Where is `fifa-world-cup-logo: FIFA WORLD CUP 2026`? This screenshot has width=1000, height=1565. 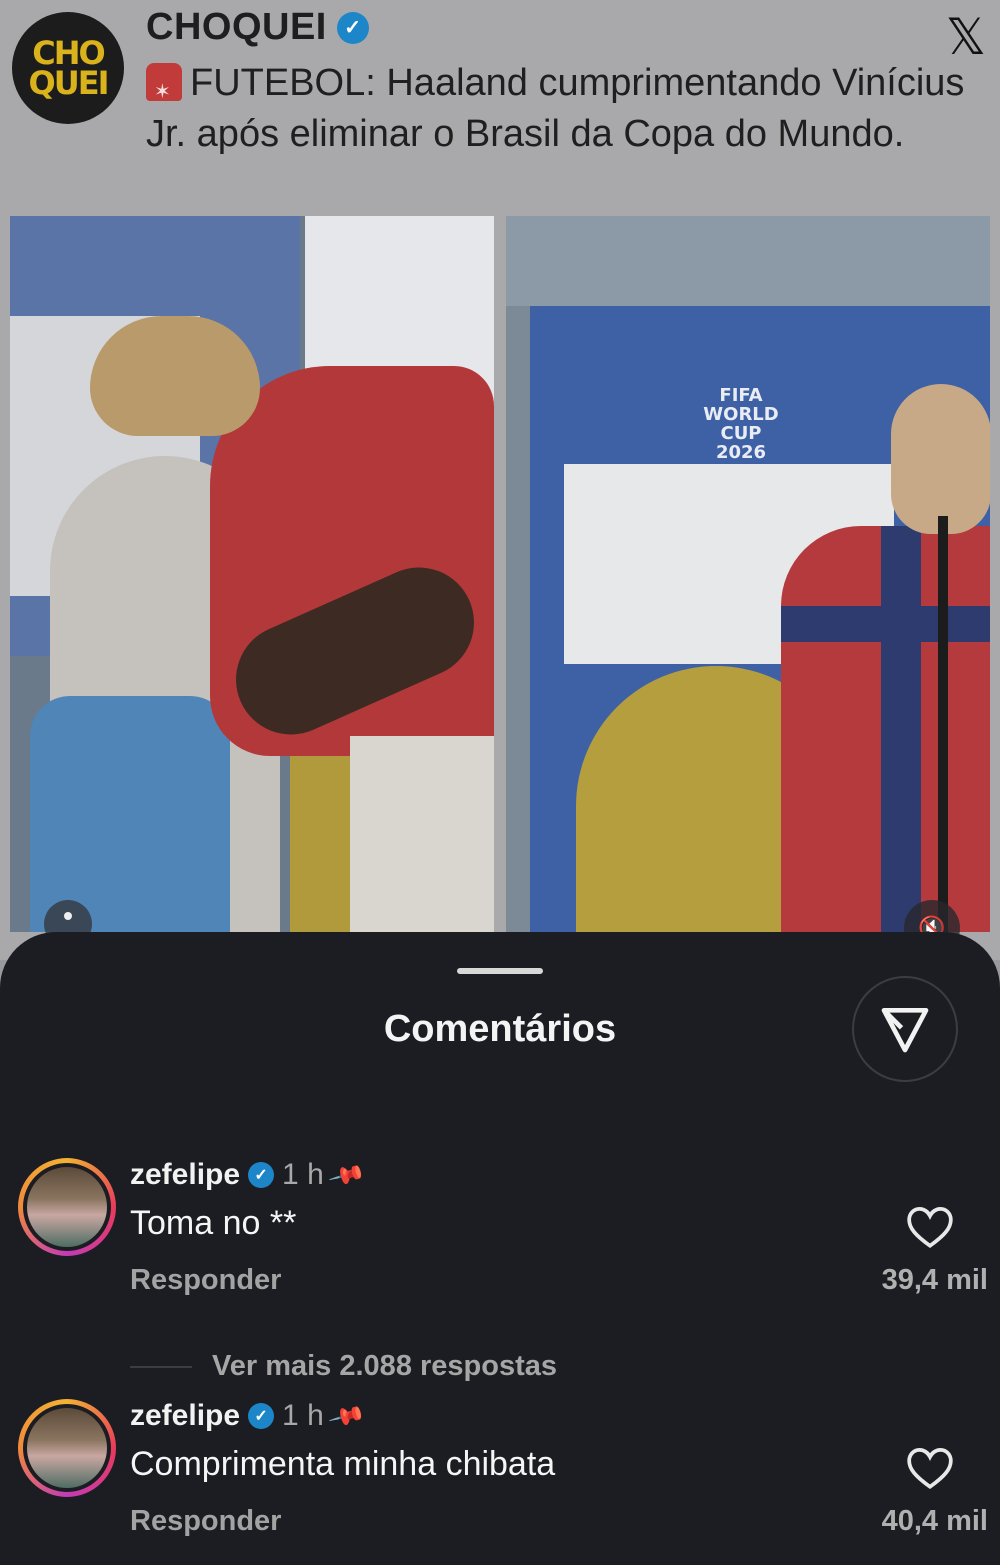
fifa-world-cup-logo: FIFA WORLD CUP 2026 is located at coordinates (741, 424).